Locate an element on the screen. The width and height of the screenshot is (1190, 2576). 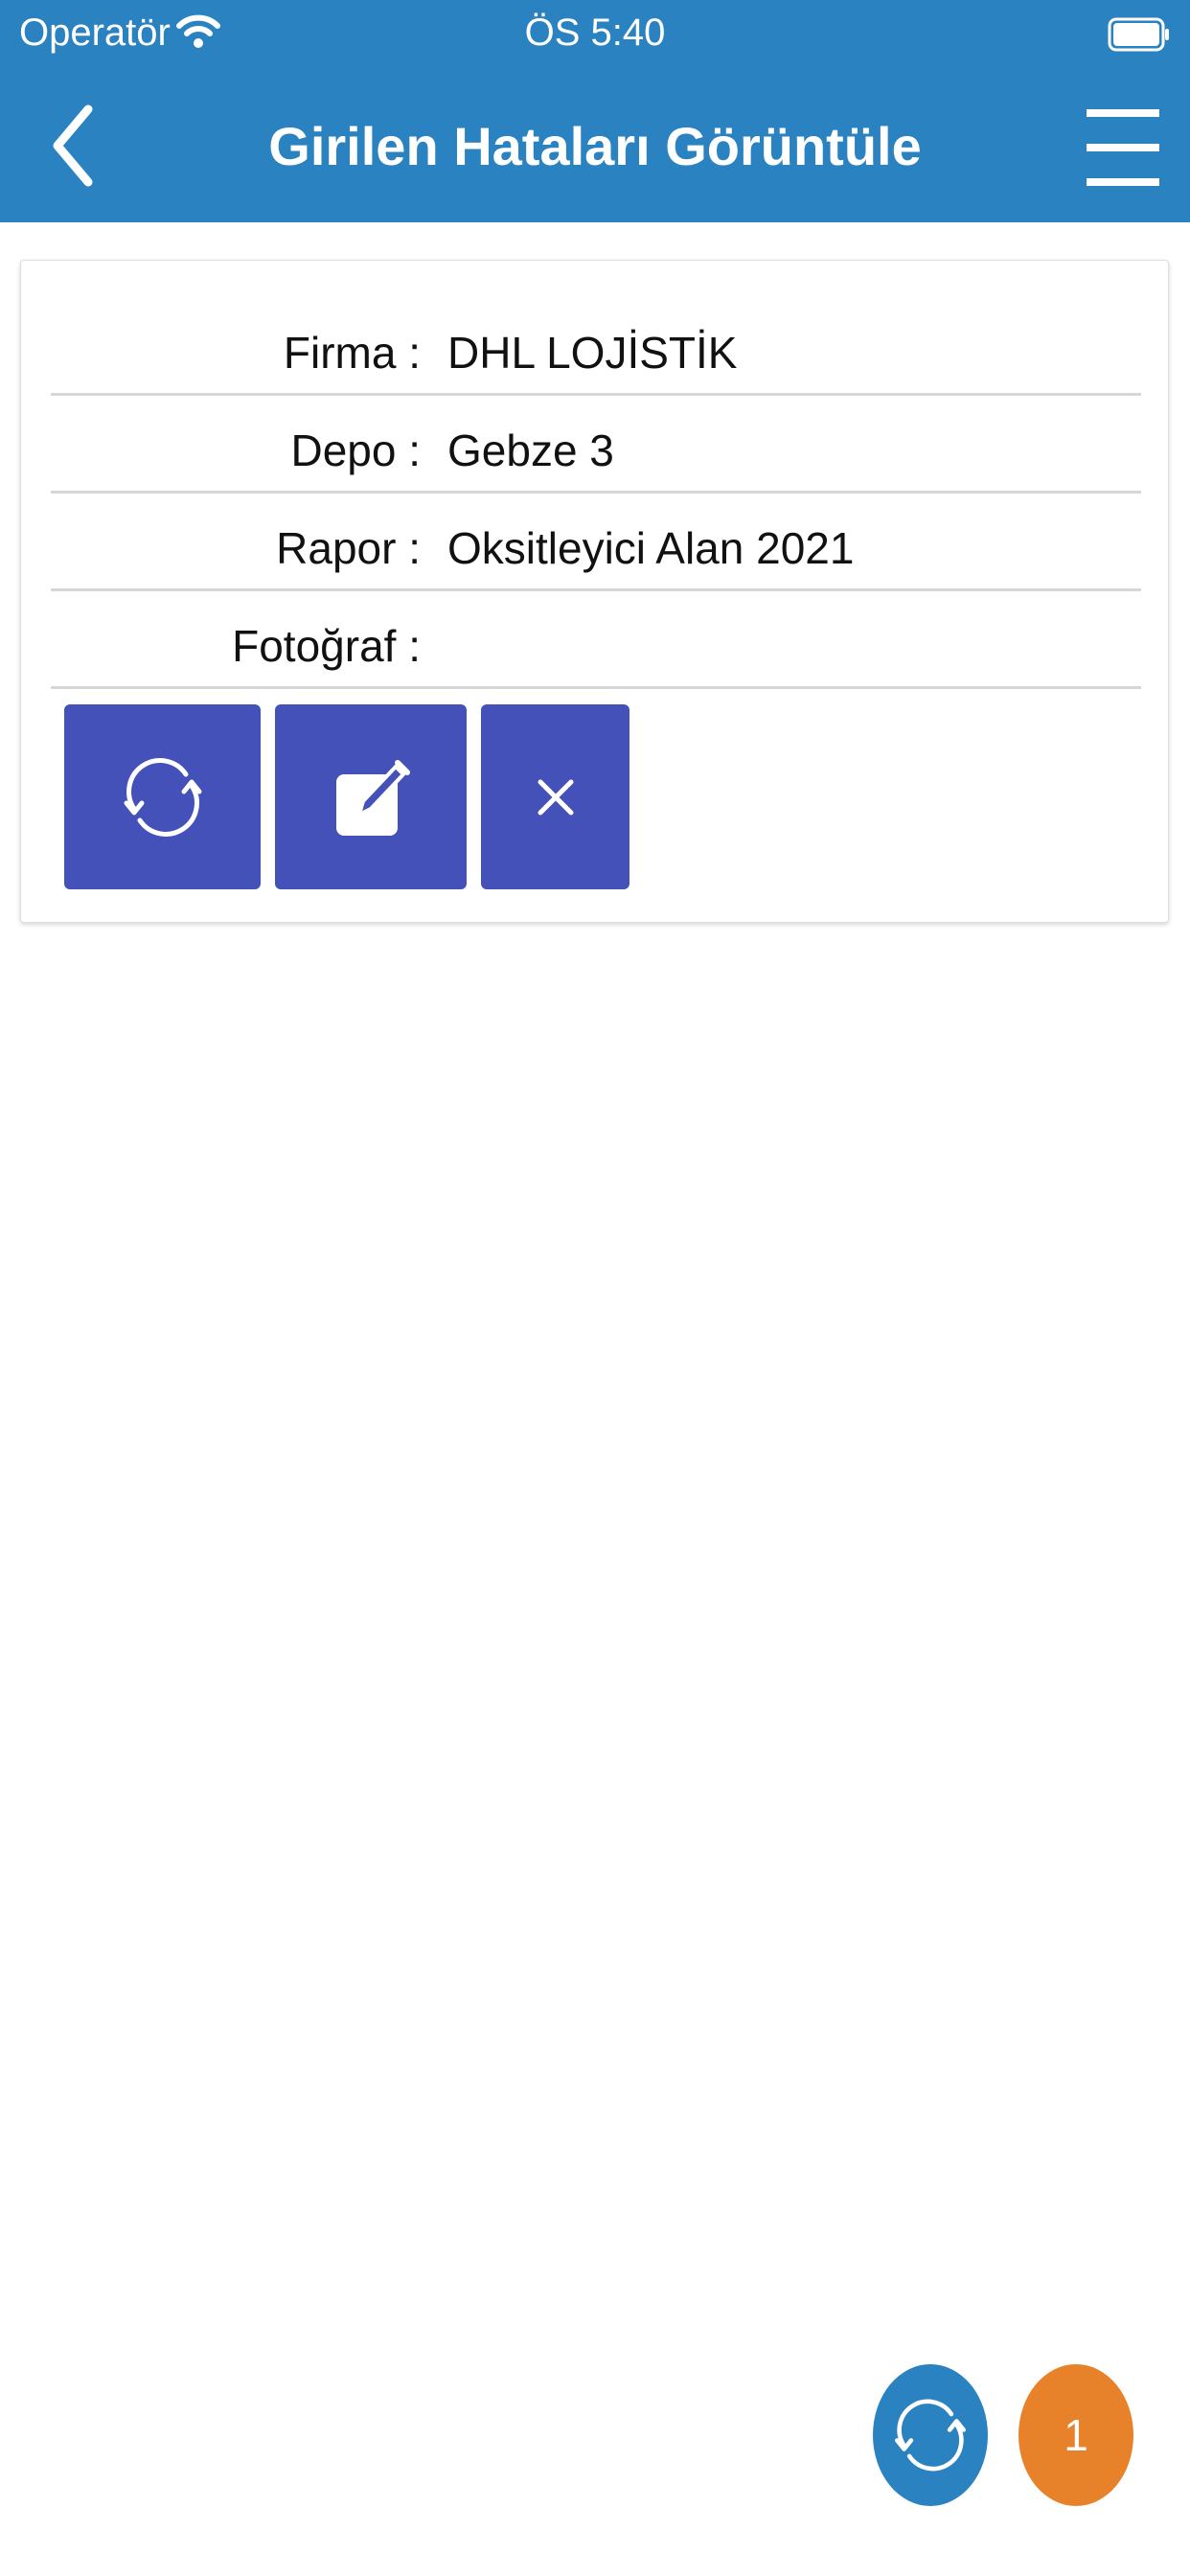
page-title: Girilen Hataları Görüntüle is located at coordinates (595, 146).